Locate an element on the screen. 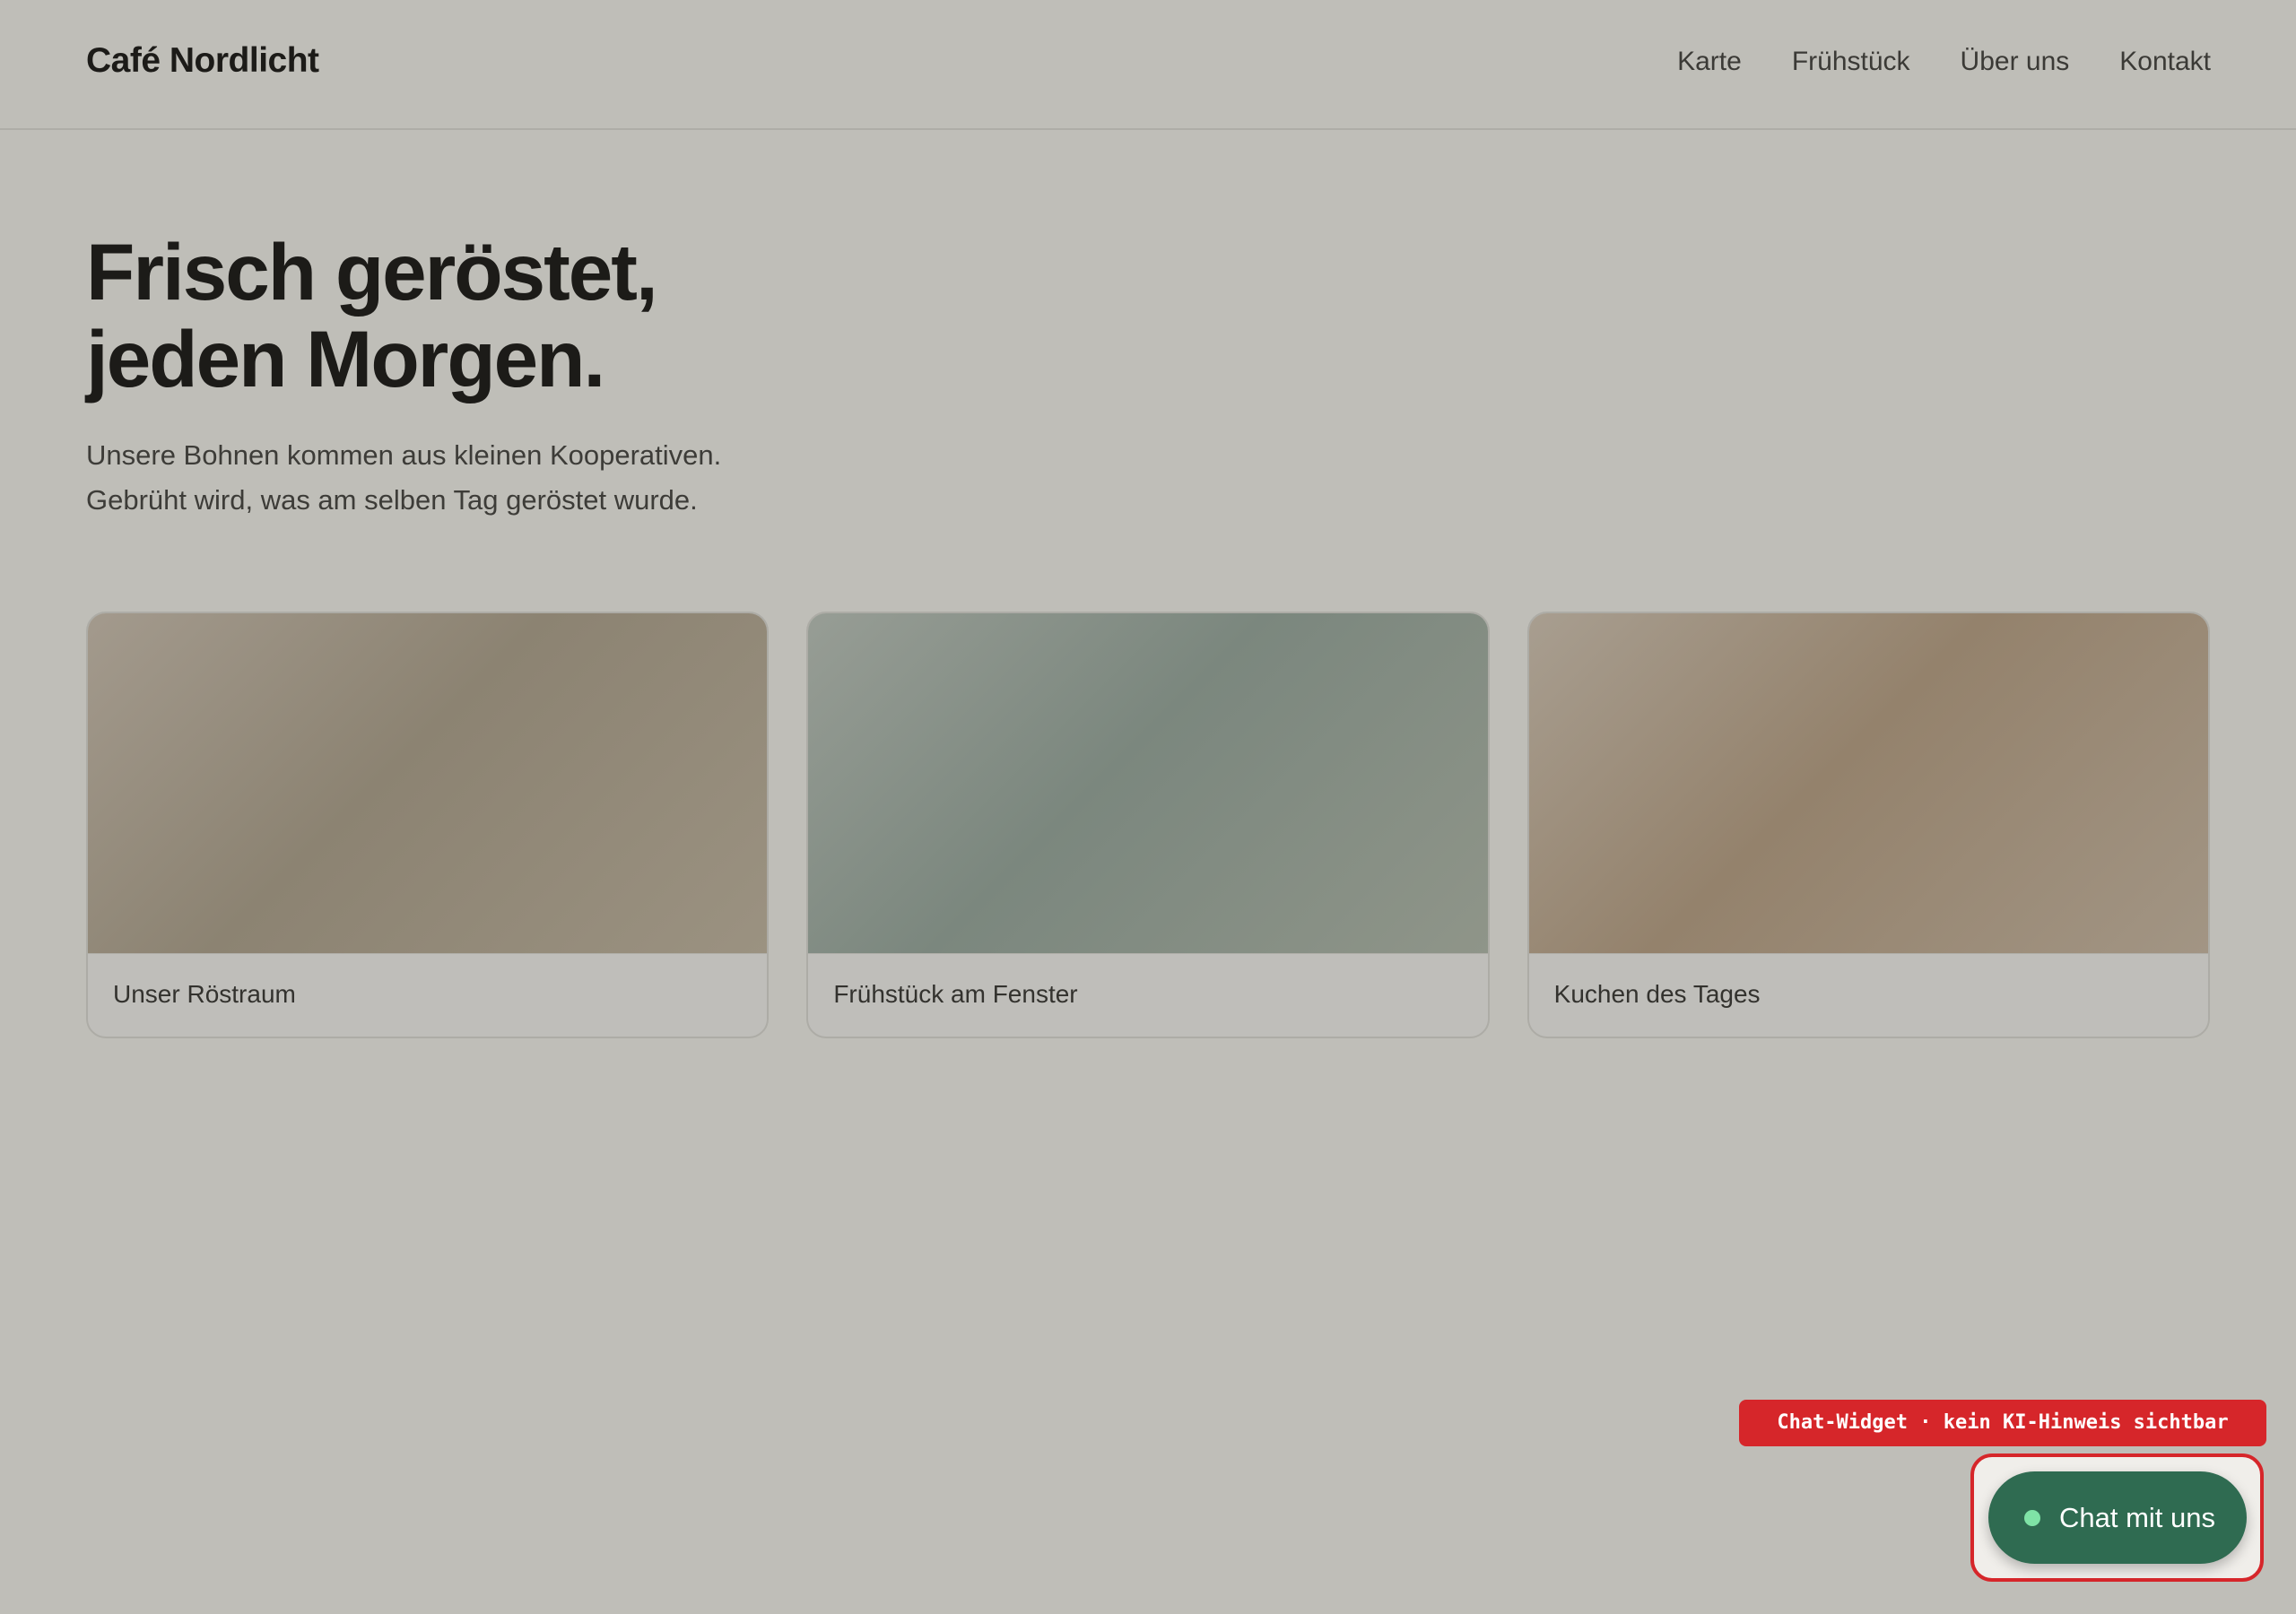 Image resolution: width=2296 pixels, height=1614 pixels. nav-item-ueber-uns: Über uns is located at coordinates (2015, 62).